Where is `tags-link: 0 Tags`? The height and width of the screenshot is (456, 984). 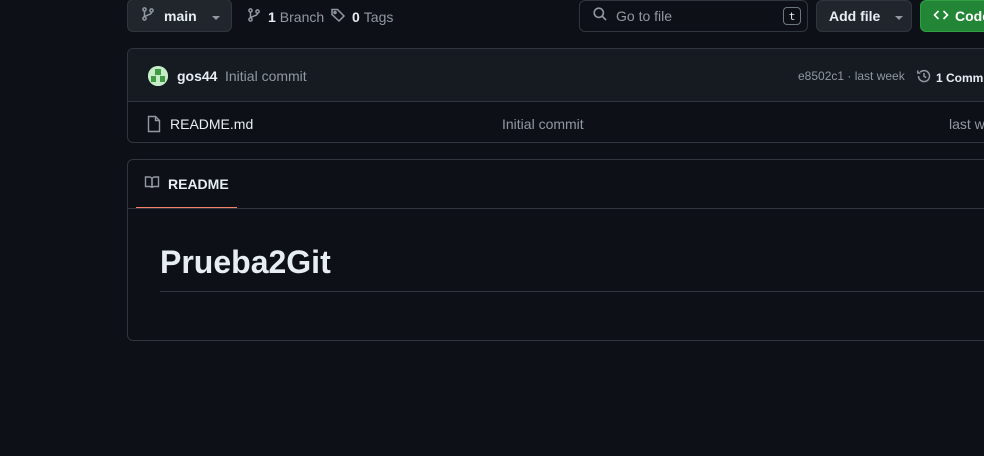 tags-link: 0 Tags is located at coordinates (361, 16).